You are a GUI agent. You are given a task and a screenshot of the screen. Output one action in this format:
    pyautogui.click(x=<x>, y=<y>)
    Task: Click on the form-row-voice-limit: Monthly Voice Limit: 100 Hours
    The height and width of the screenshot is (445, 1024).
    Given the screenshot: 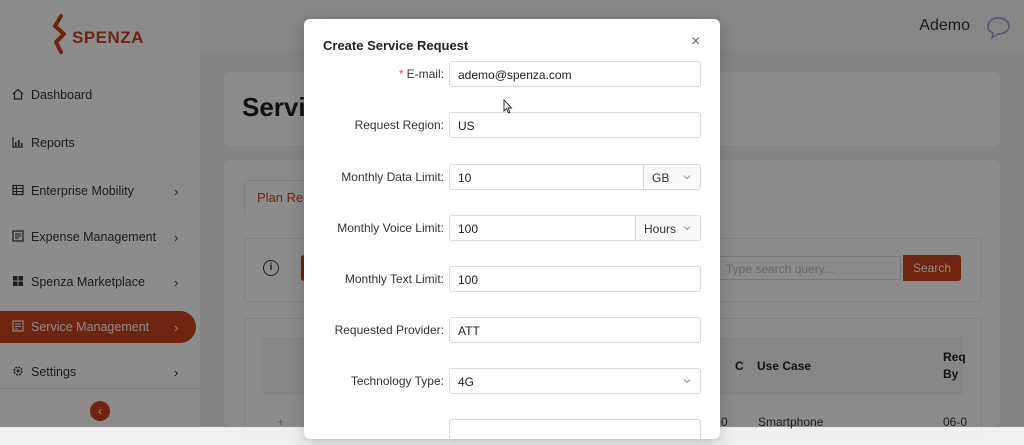 What is the action you would take?
    pyautogui.click(x=512, y=228)
    